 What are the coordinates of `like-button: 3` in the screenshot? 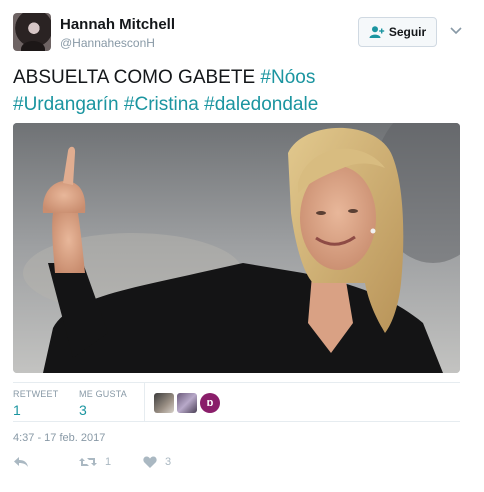 It's located at (157, 462).